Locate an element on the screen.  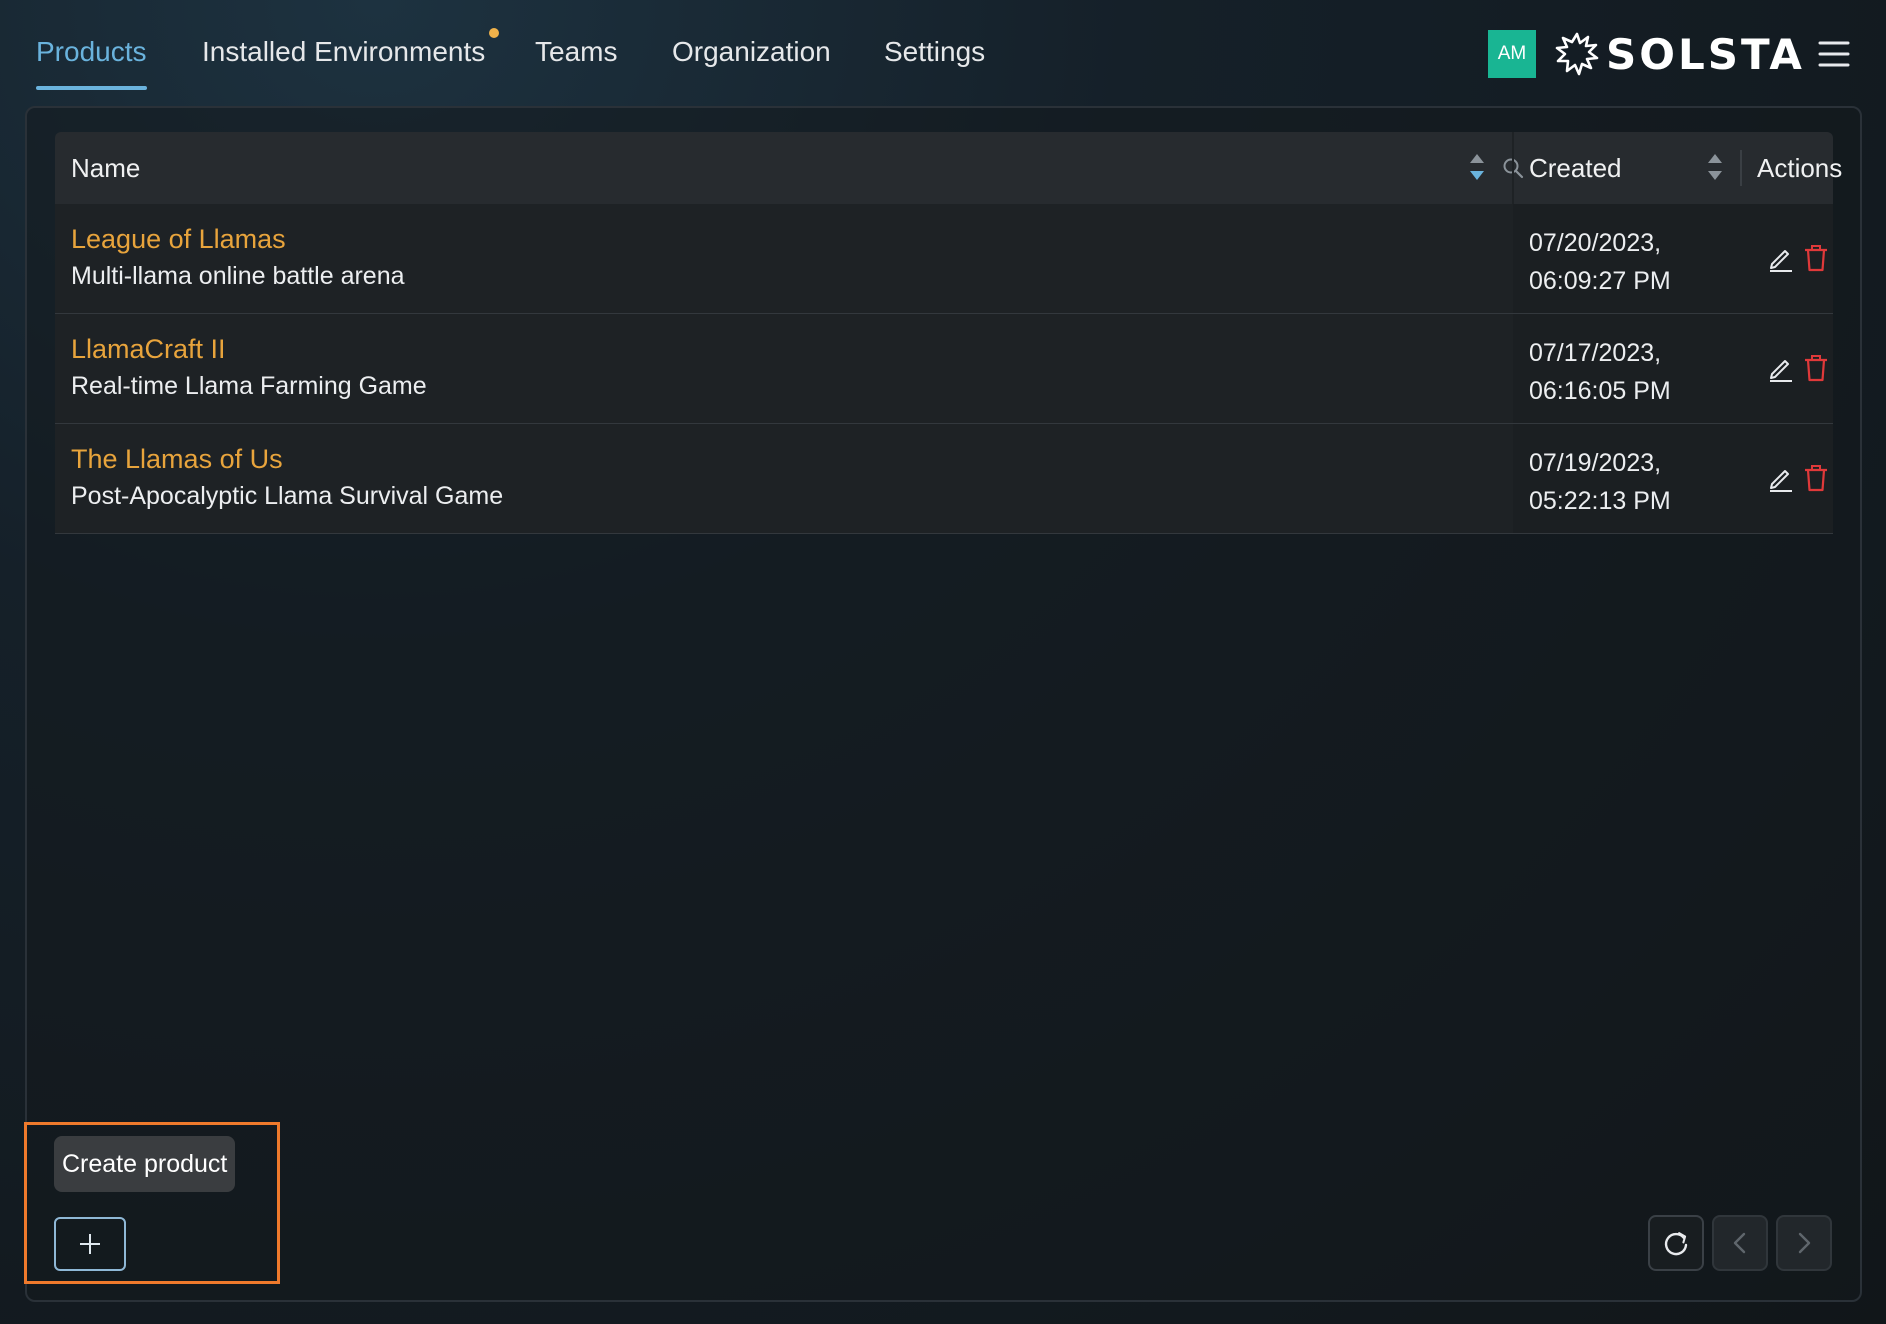
plus-icon is located at coordinates (90, 1244).